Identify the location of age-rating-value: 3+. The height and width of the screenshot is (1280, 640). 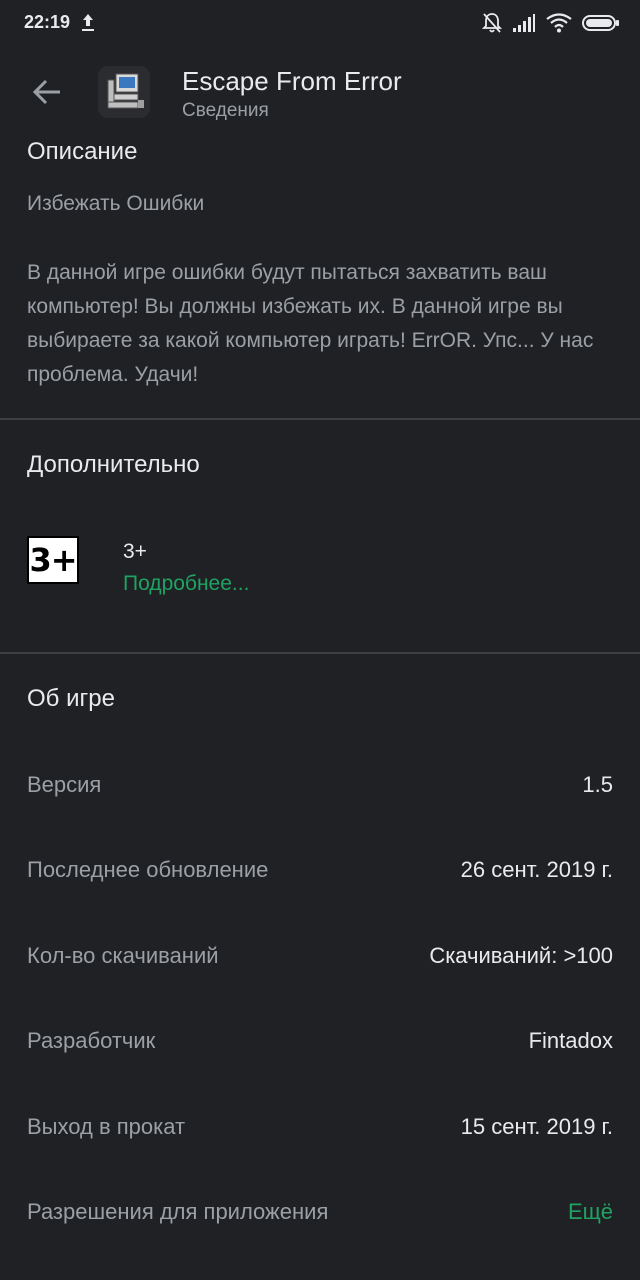
(135, 551).